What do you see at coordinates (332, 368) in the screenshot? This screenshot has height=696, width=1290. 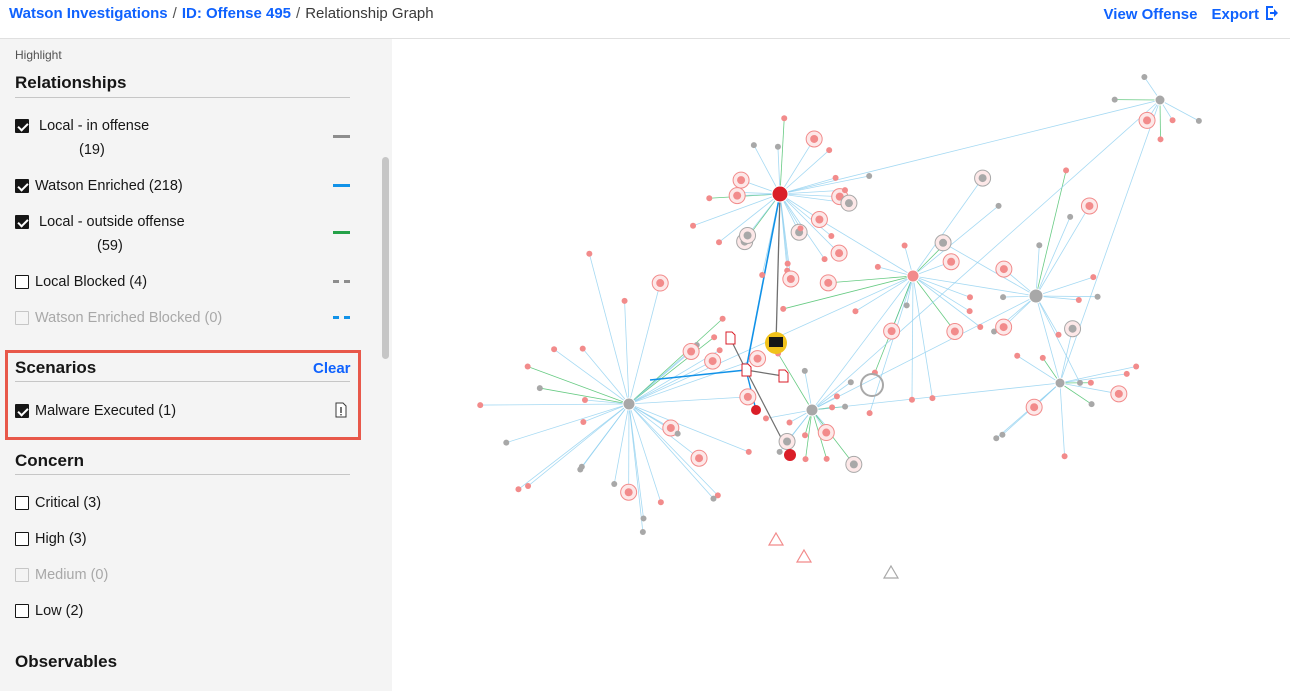 I see `scenarios-clear-link: Clear` at bounding box center [332, 368].